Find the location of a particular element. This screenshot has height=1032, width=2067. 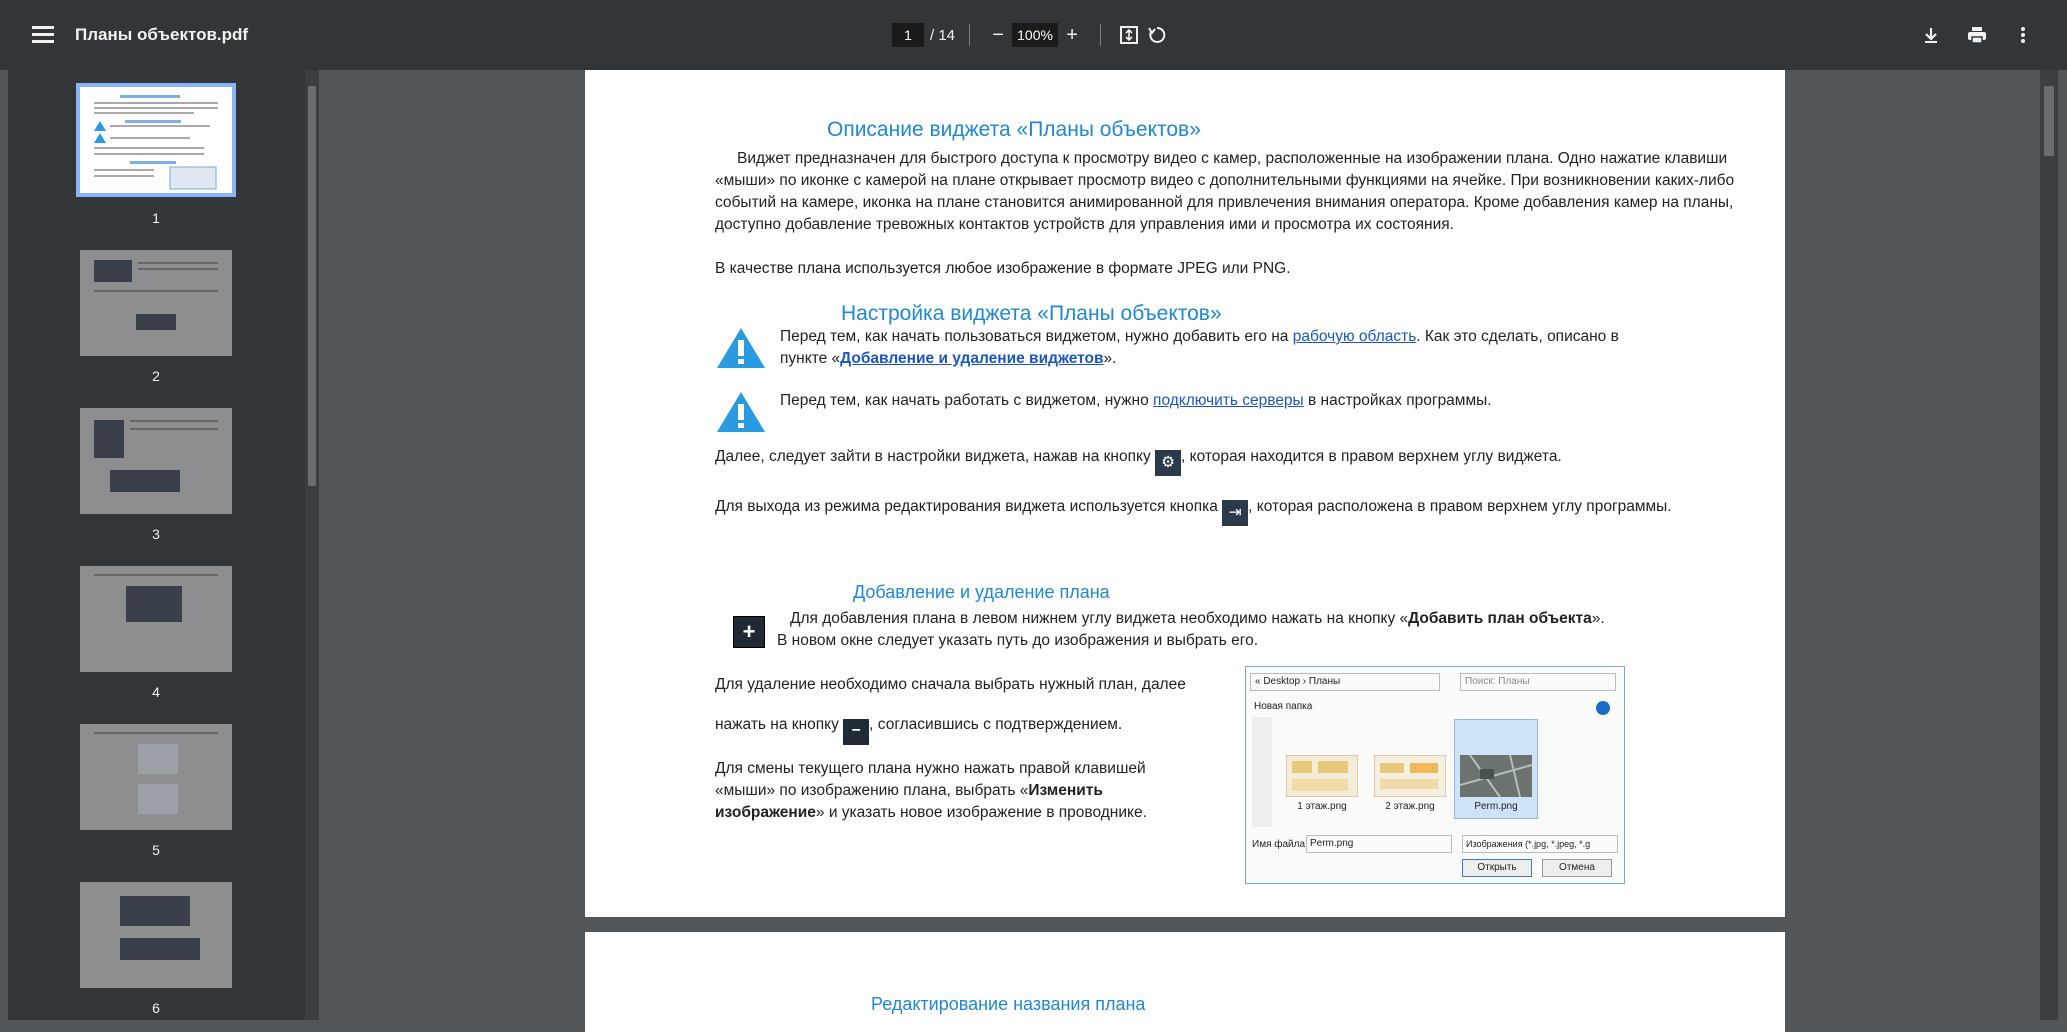

zoom-in-icon: + is located at coordinates (1072, 35).